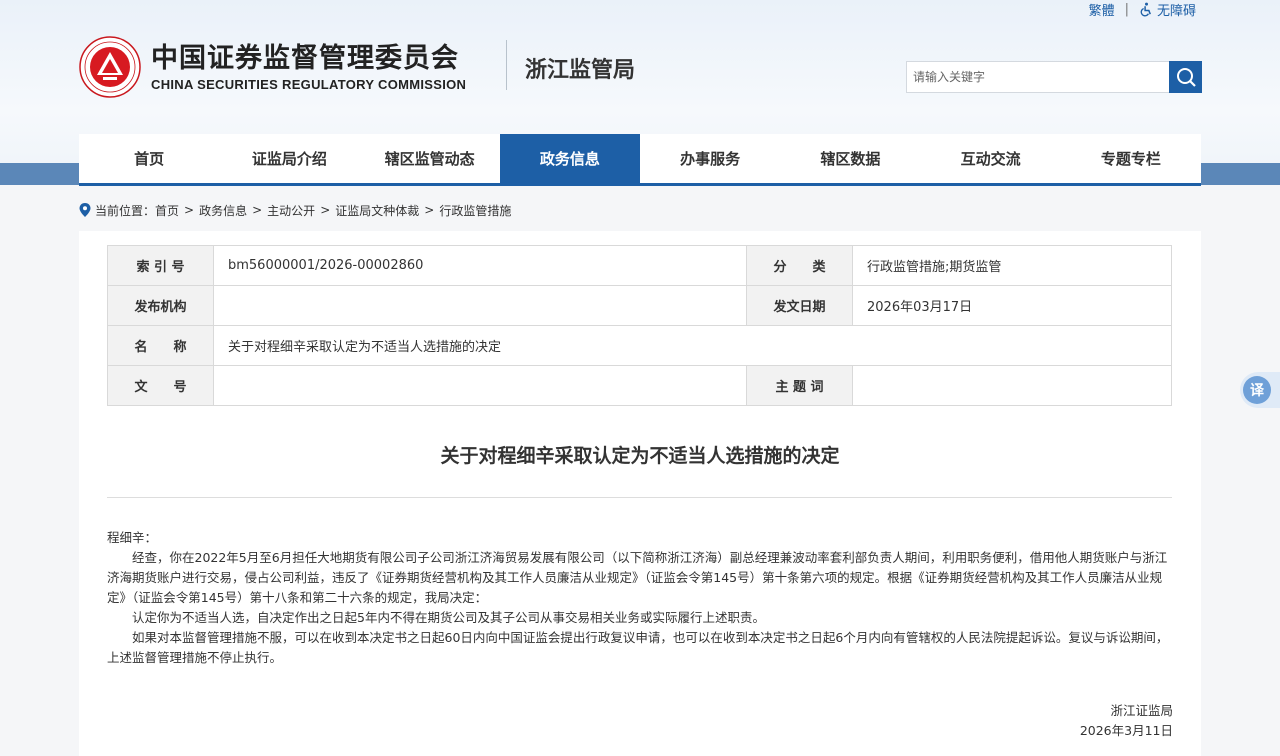 The width and height of the screenshot is (1280, 756). Describe the element at coordinates (569, 158) in the screenshot. I see `nav-government-info: 政务信息` at that location.